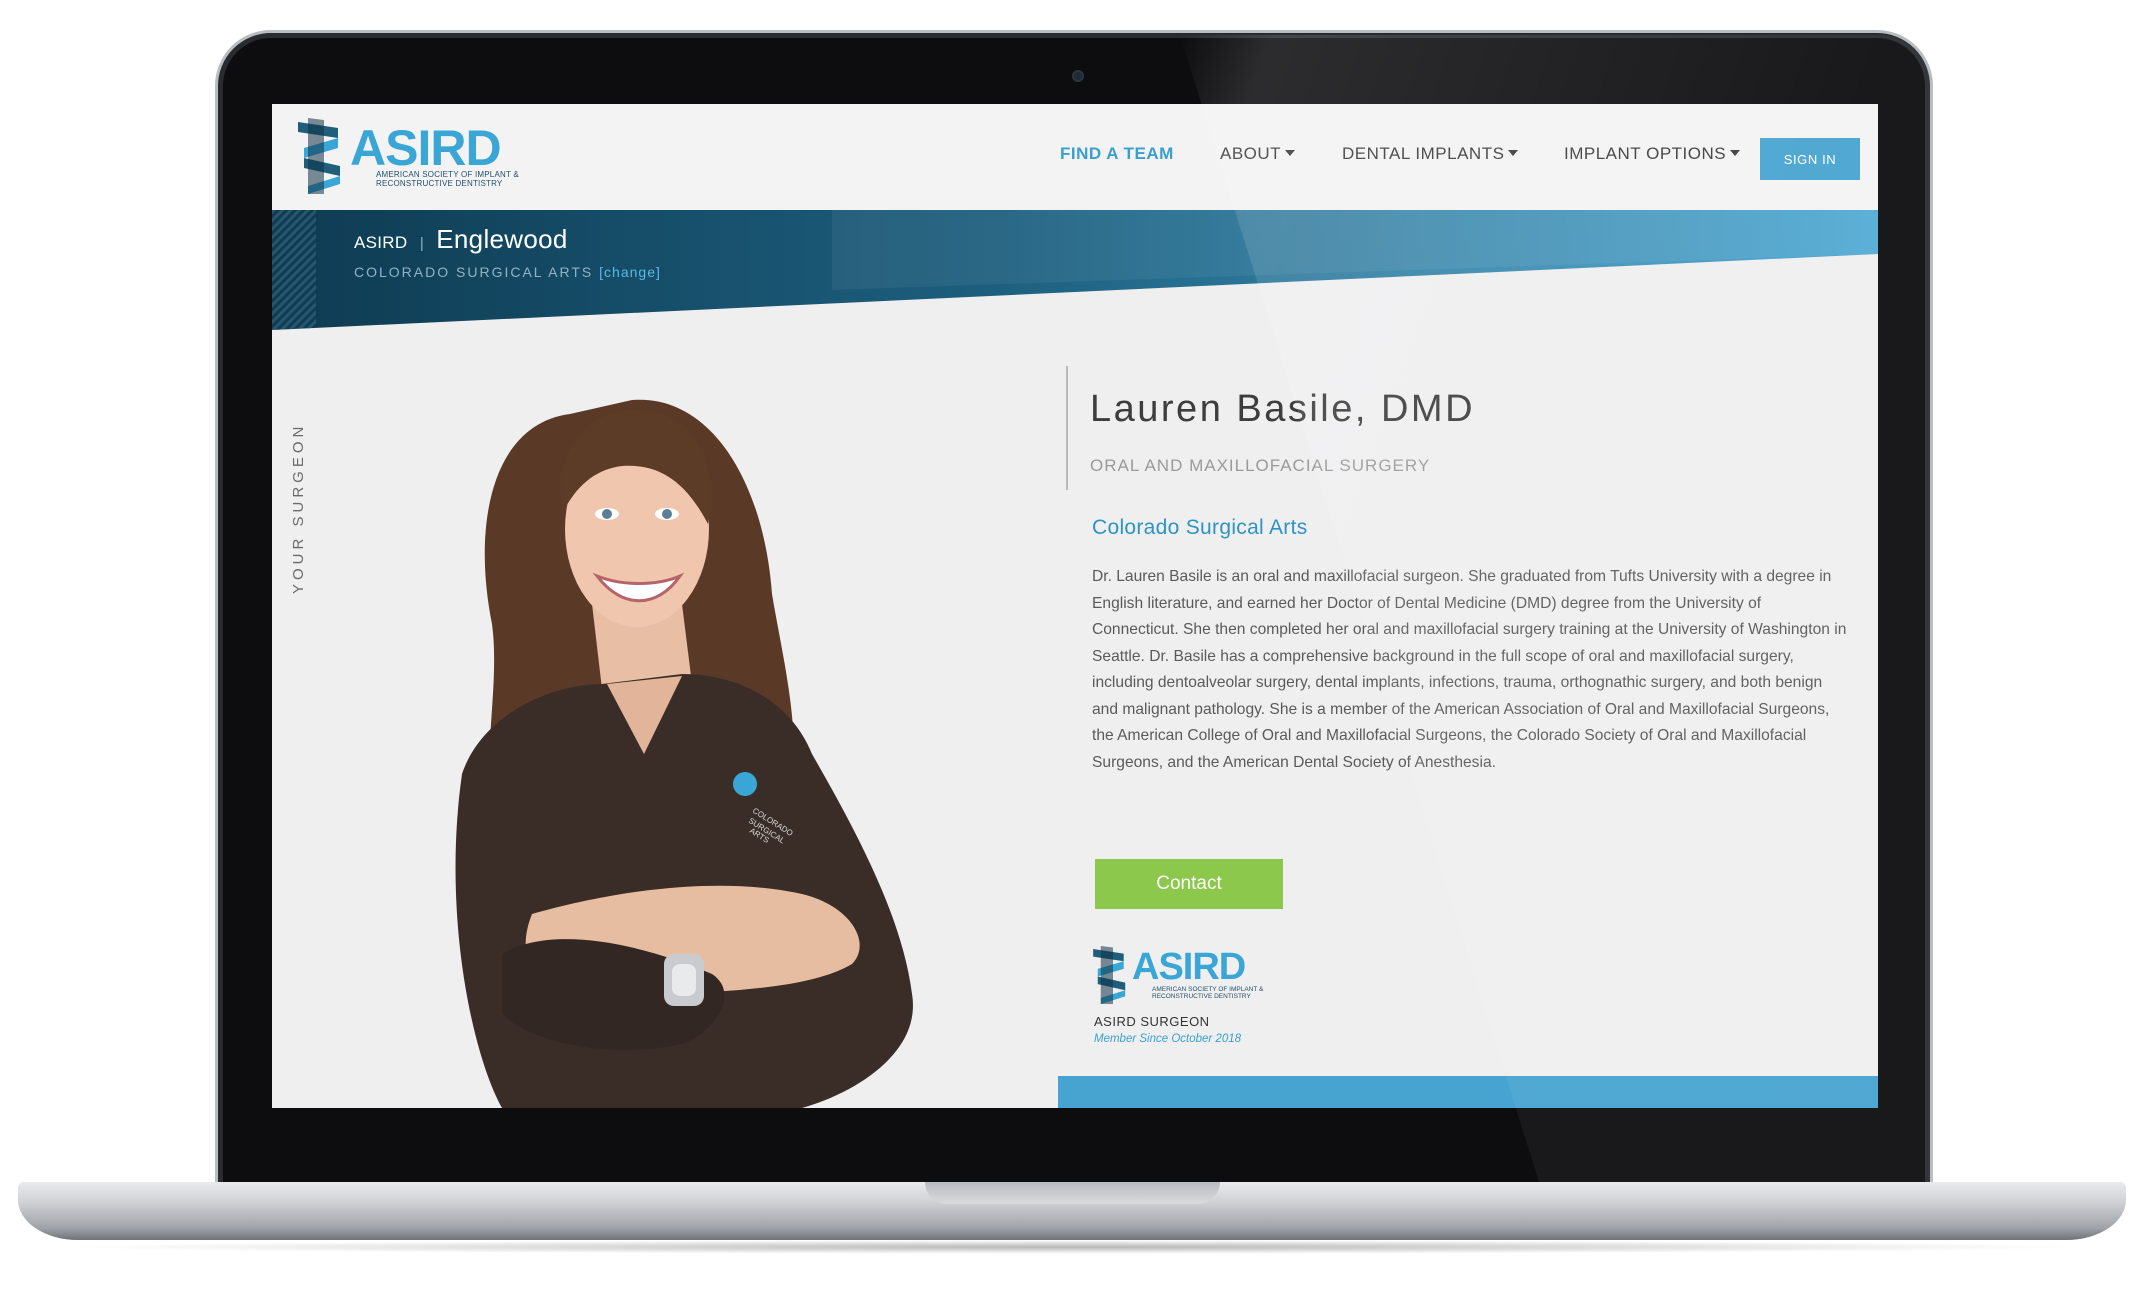  Describe the element at coordinates (1645, 153) in the screenshot. I see `nav-implant-options-label: IMPLANT OPTIONS` at that location.